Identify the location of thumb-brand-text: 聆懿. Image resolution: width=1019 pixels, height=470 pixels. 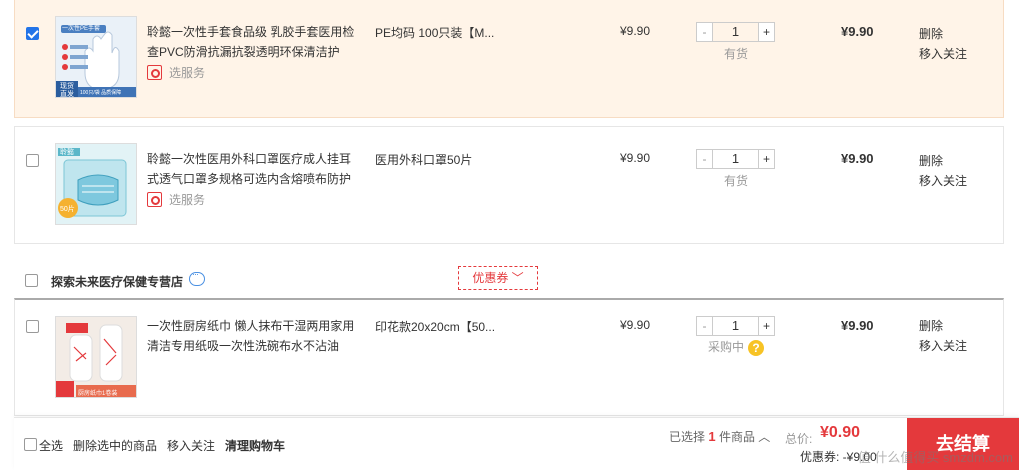
(67, 152).